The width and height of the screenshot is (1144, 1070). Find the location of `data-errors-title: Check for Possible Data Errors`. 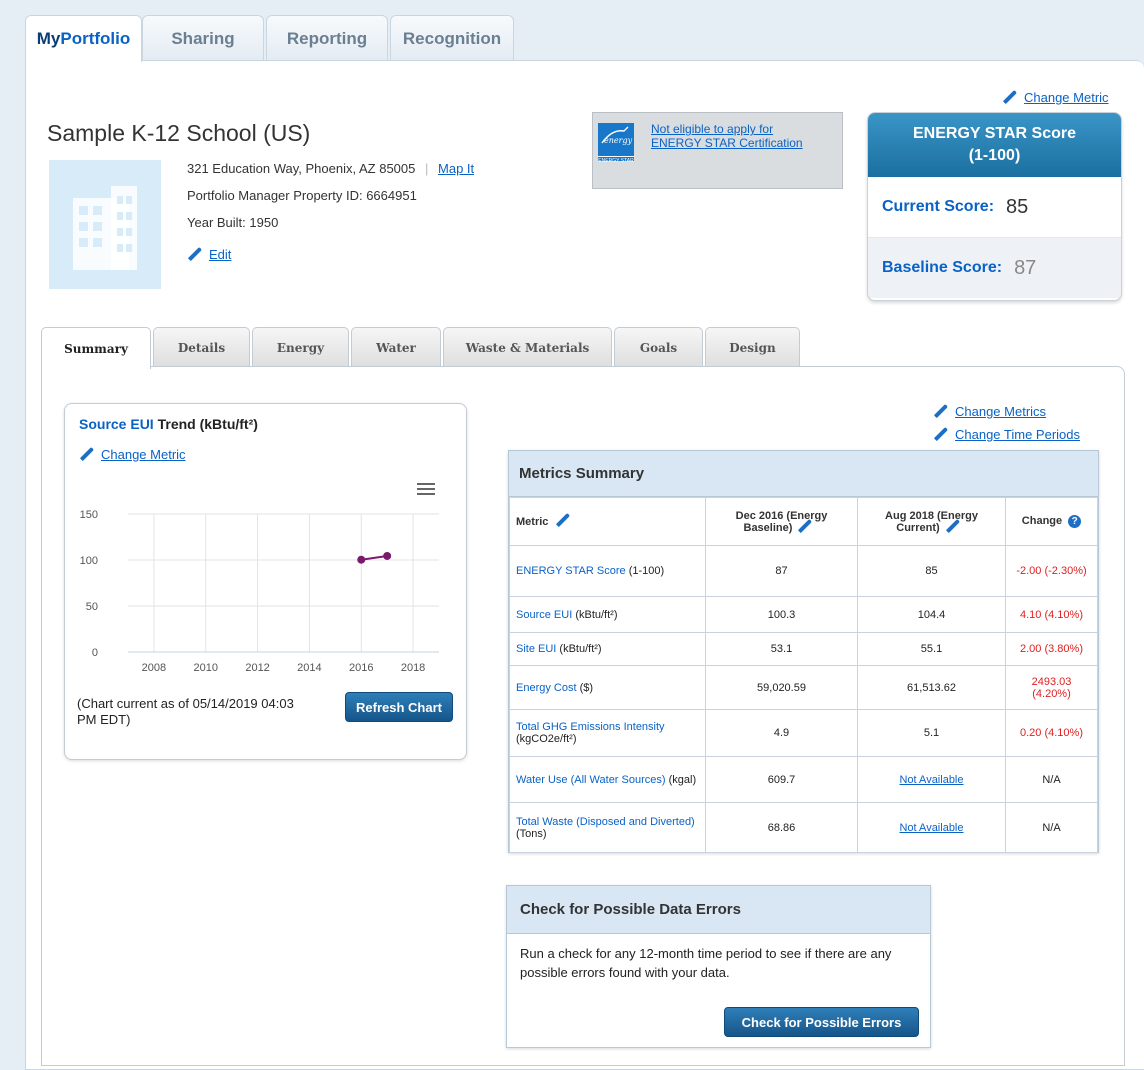

data-errors-title: Check for Possible Data Errors is located at coordinates (718, 910).